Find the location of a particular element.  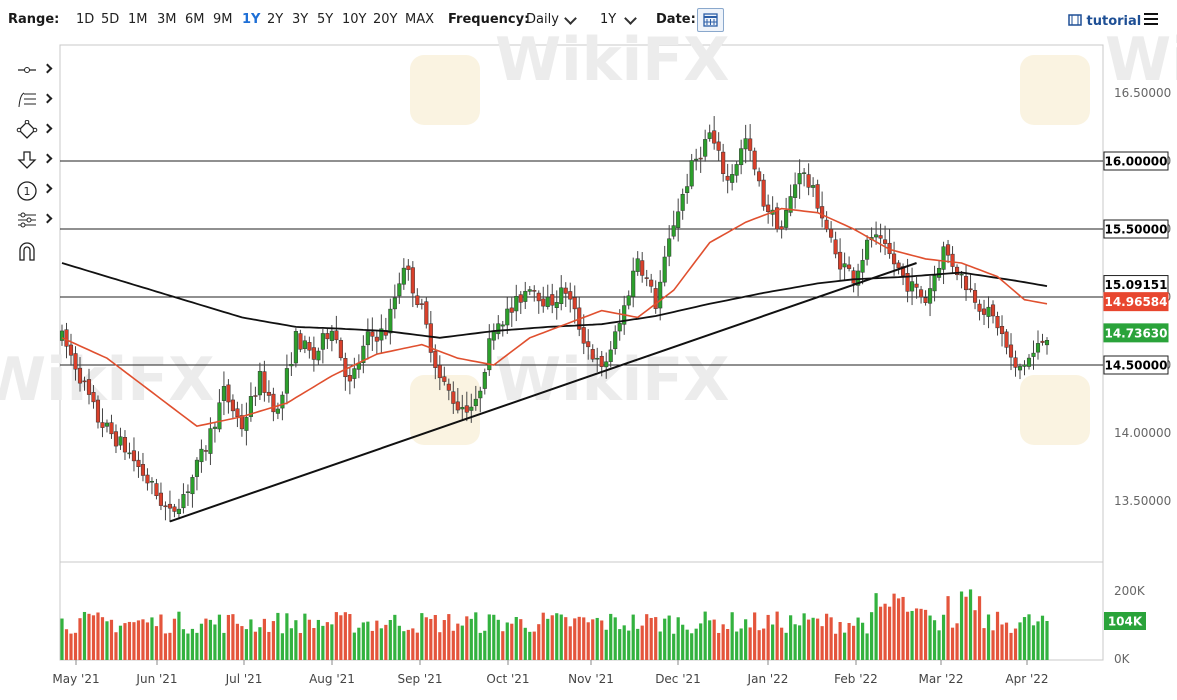

price-tag-label: 15.50000 is located at coordinates (1135, 230).